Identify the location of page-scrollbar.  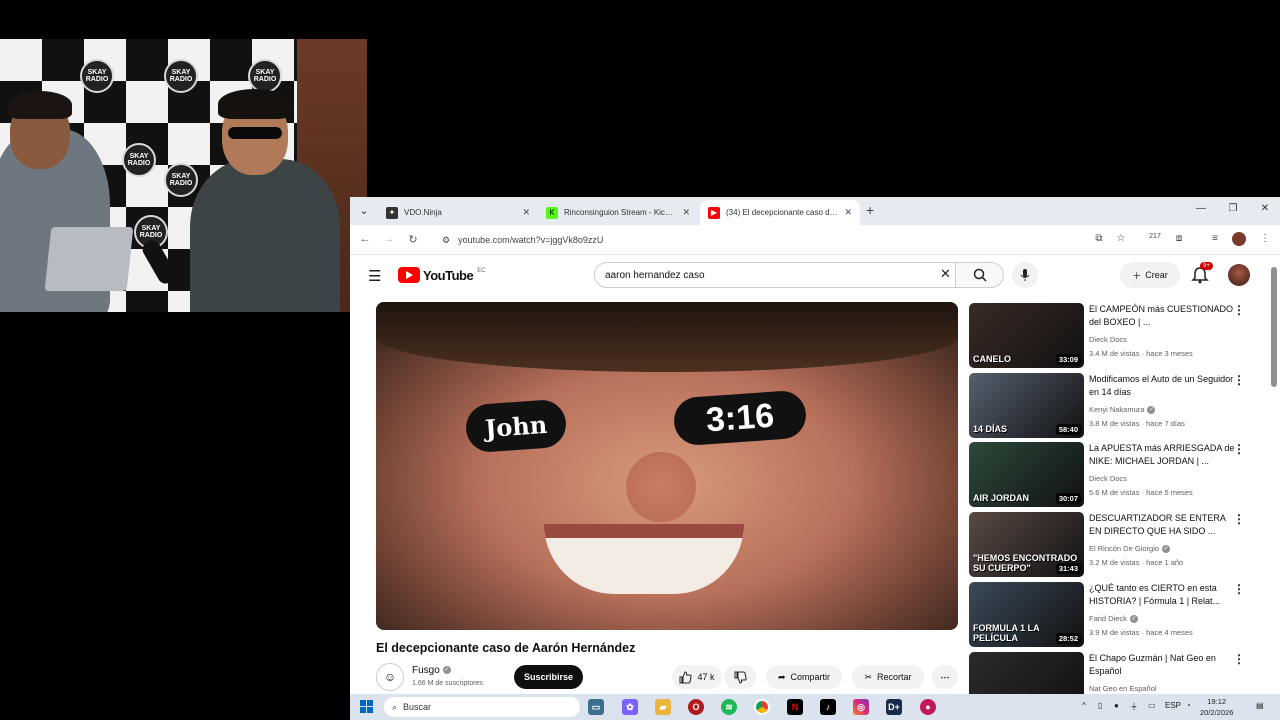
(1274, 477).